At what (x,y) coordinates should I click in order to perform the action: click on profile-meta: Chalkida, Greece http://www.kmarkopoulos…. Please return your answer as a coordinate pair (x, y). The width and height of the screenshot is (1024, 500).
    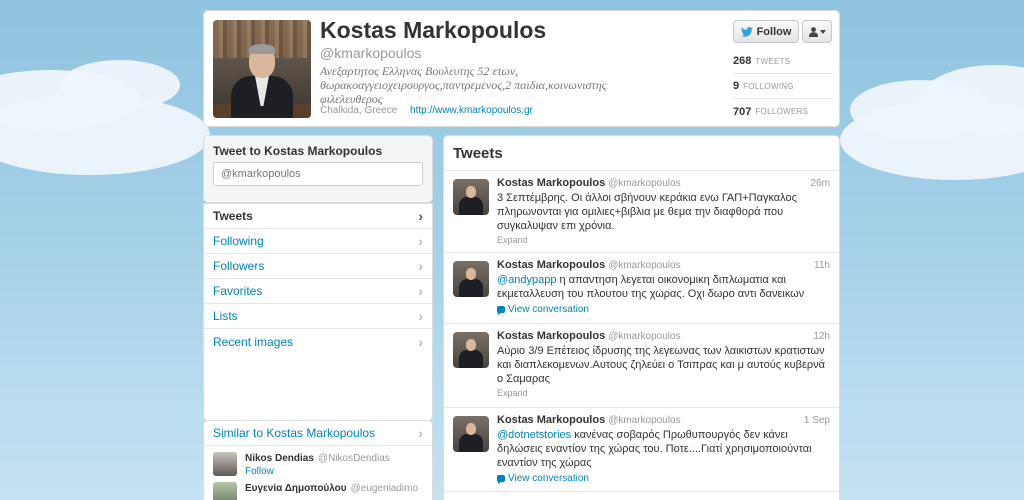
    Looking at the image, I should click on (426, 110).